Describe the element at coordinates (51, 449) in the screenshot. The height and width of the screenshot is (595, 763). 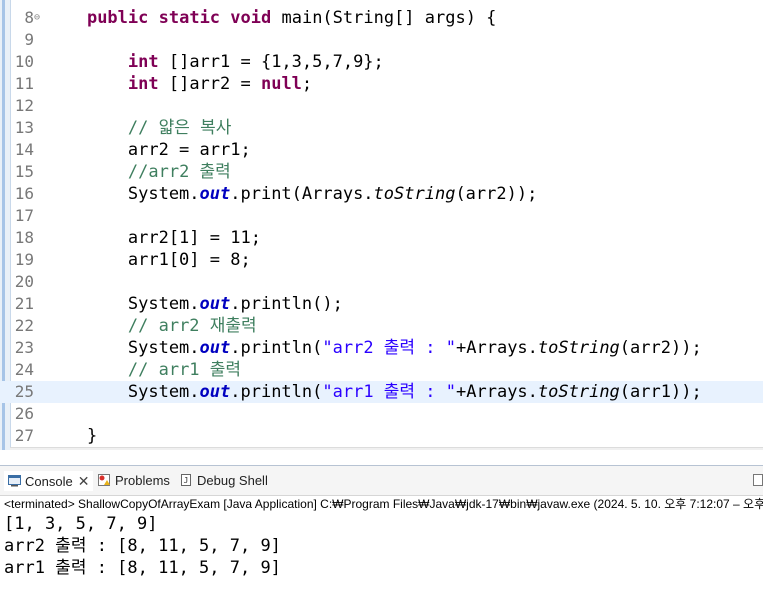
I see `scroll-left-icon: <` at that location.